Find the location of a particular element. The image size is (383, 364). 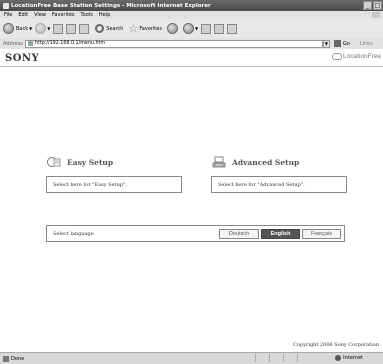

status-panes is located at coordinates (283, 358).